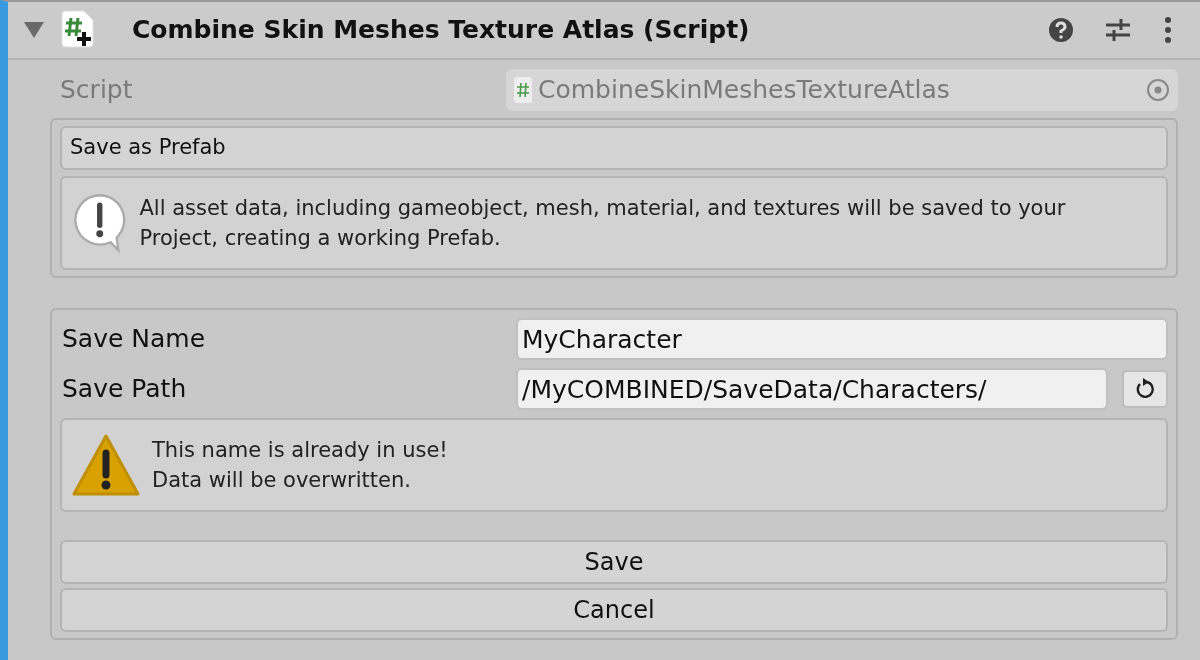  I want to click on reset-button, so click(1145, 389).